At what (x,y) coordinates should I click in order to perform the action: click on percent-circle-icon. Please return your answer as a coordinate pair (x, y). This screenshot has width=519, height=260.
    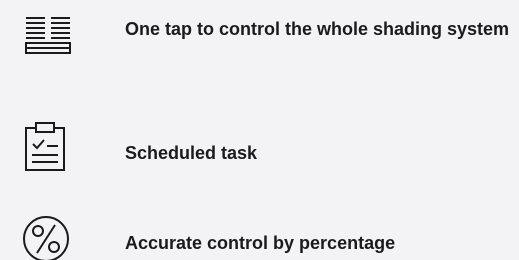
    Looking at the image, I should click on (48, 236).